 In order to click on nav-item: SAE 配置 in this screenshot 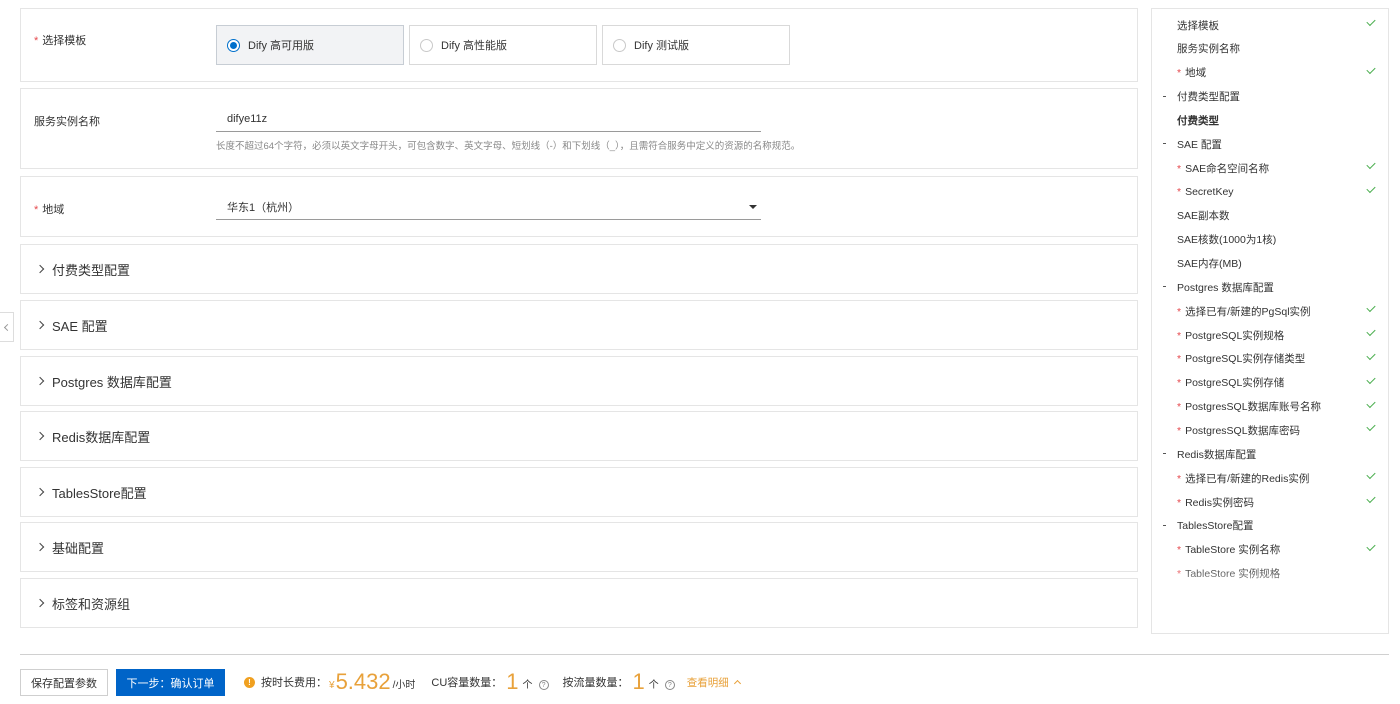, I will do `click(1270, 144)`.